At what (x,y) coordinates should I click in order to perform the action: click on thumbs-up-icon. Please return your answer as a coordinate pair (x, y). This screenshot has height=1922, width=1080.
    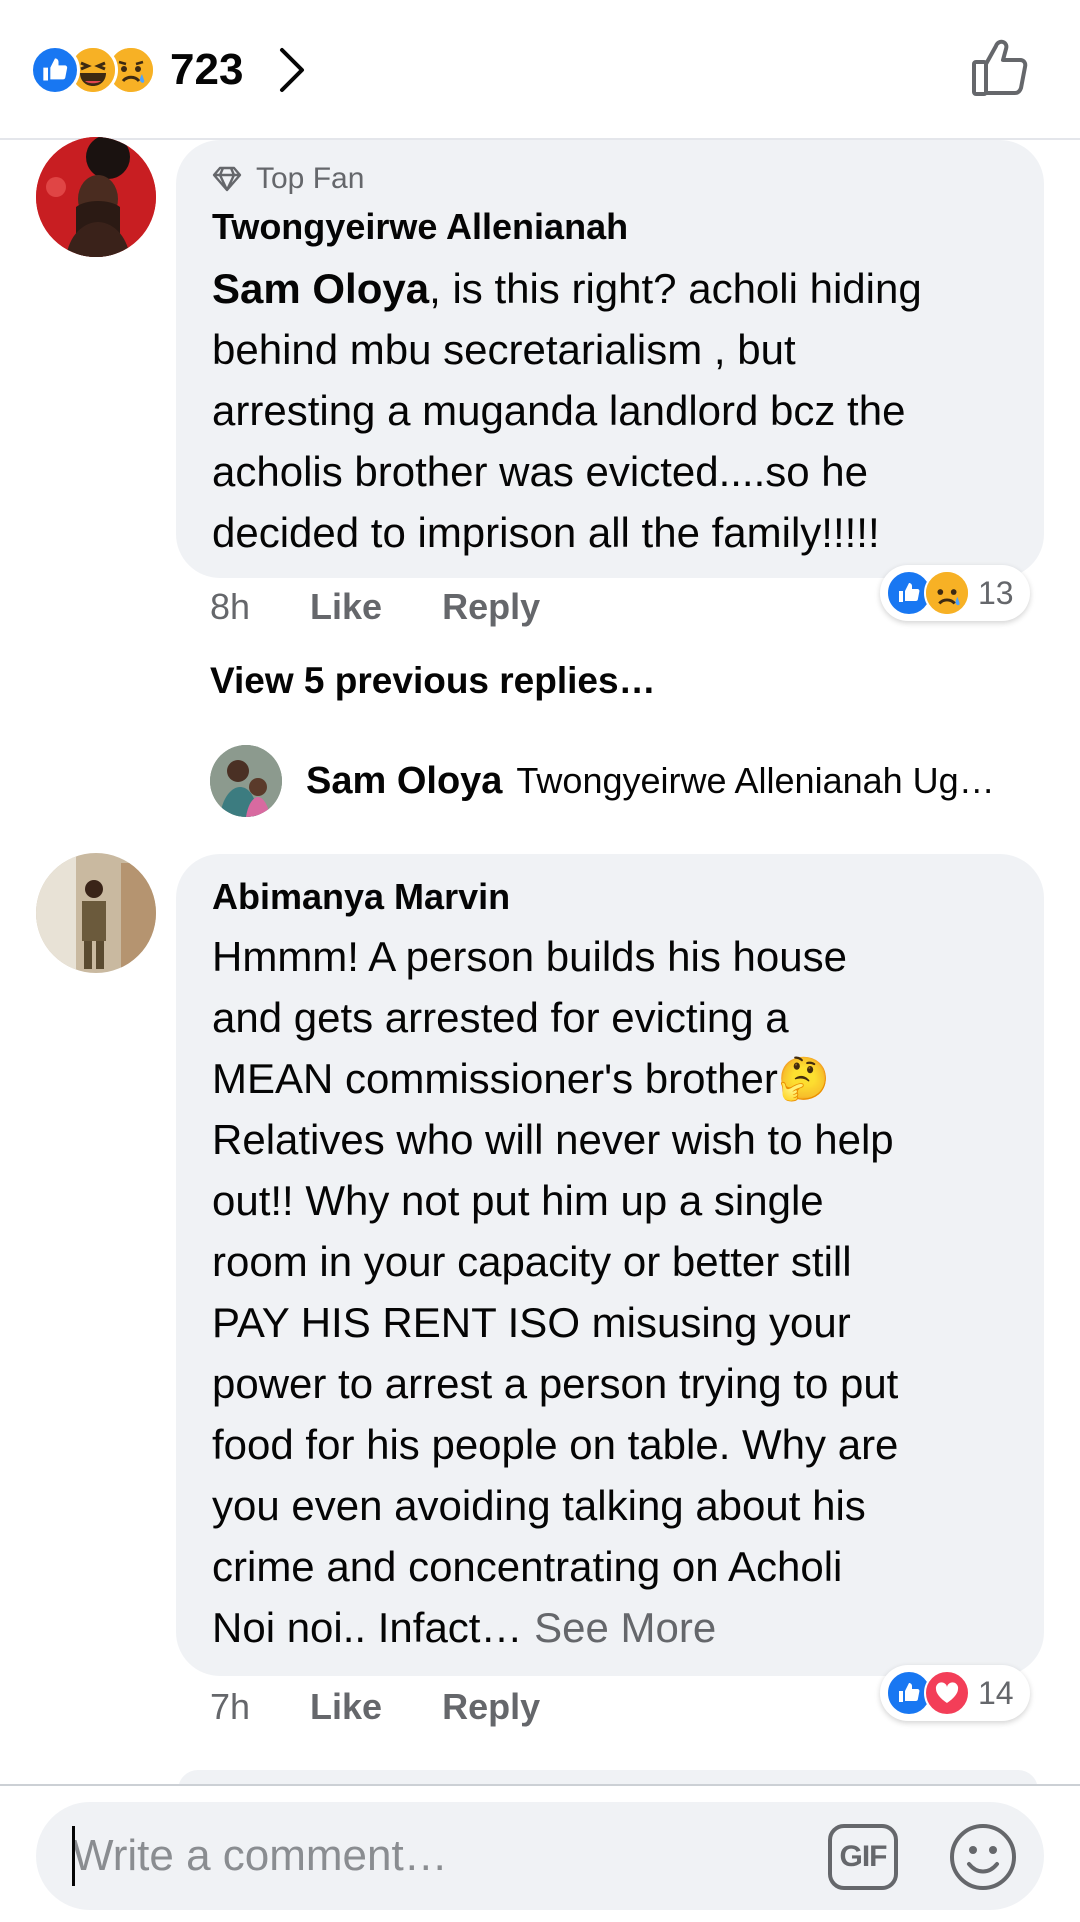
    Looking at the image, I should click on (1001, 67).